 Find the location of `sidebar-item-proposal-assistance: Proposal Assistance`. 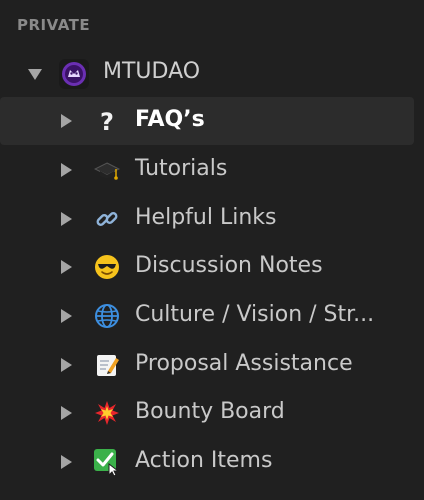

sidebar-item-proposal-assistance: Proposal Assistance is located at coordinates (207, 365).